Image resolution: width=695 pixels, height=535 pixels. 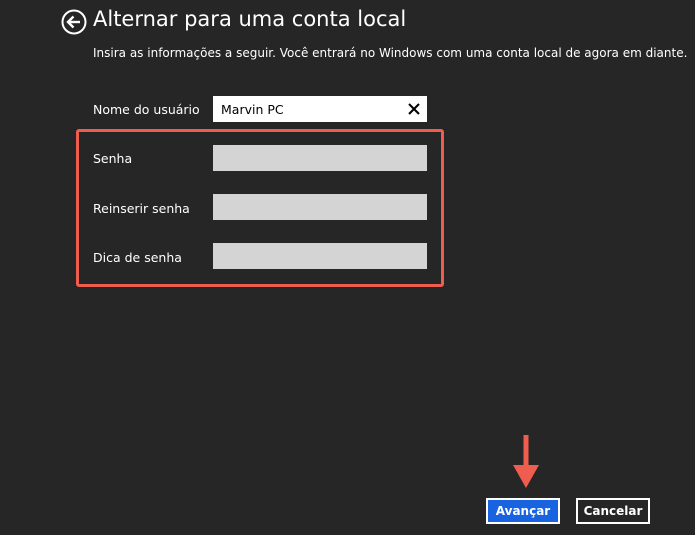 I want to click on back-arrow-icon, so click(x=74, y=22).